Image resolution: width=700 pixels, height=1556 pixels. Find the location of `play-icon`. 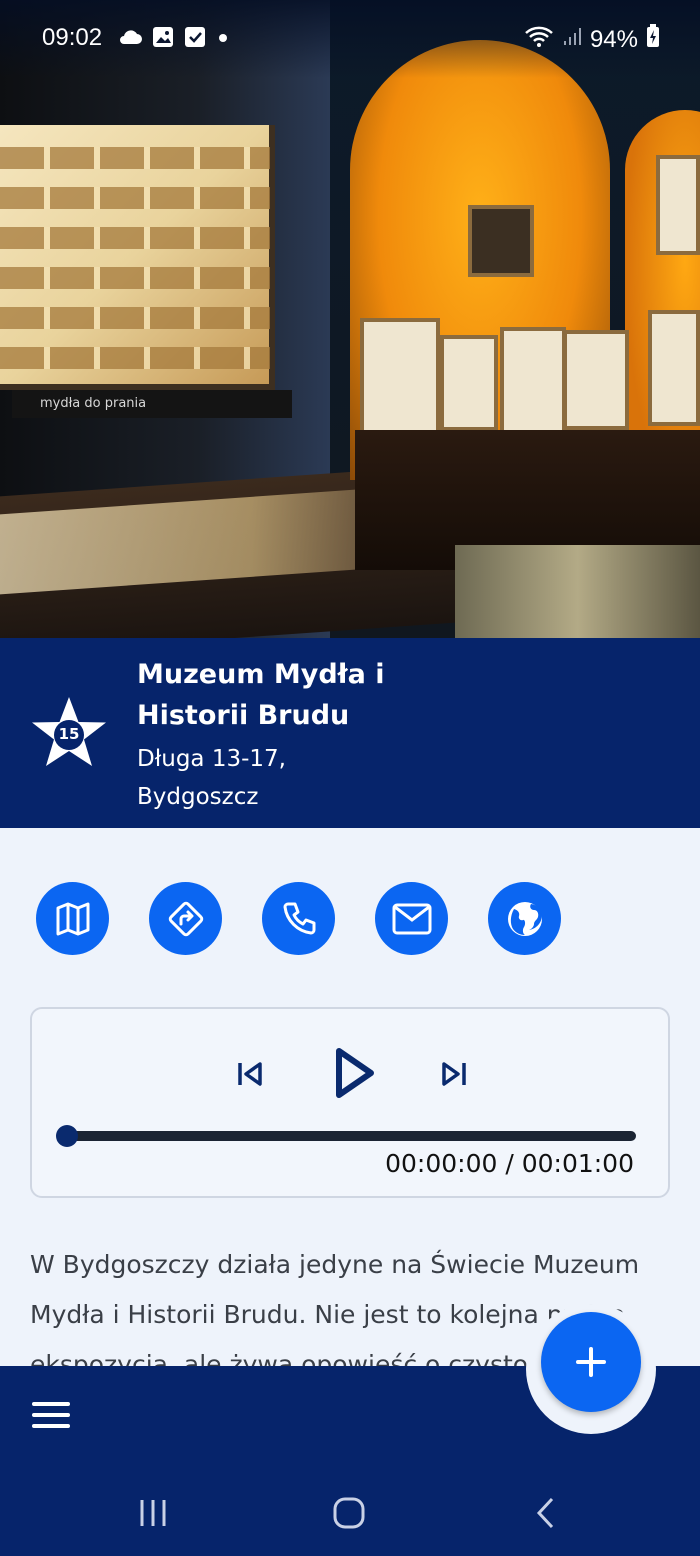

play-icon is located at coordinates (355, 1073).